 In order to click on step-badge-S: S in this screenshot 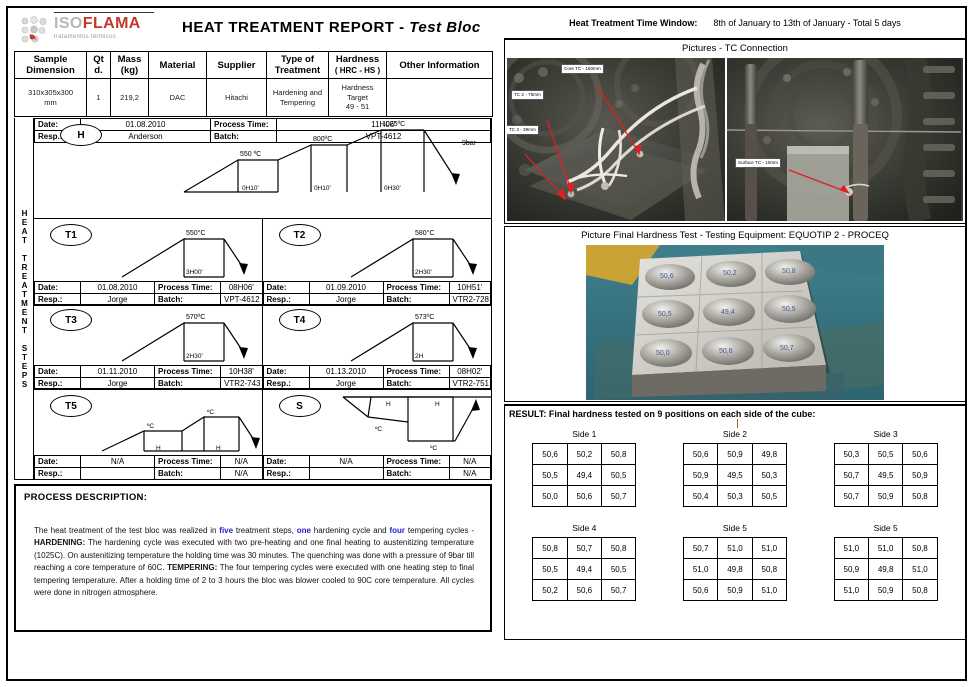, I will do `click(299, 406)`.